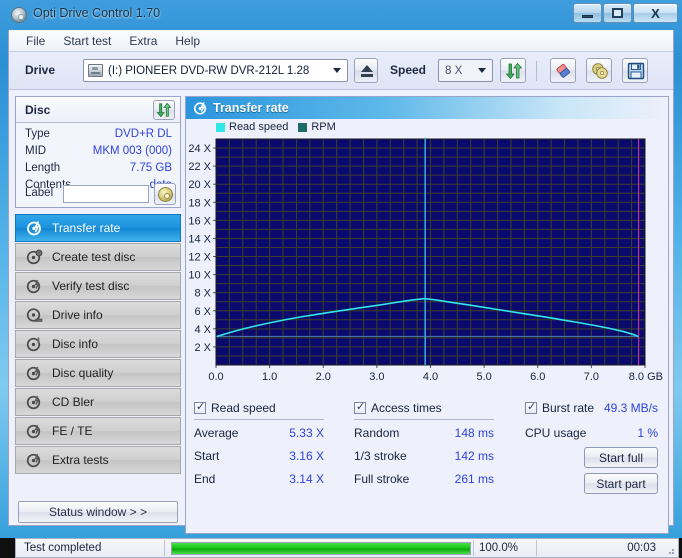 This screenshot has width=682, height=558. I want to click on minimize-button, so click(587, 13).